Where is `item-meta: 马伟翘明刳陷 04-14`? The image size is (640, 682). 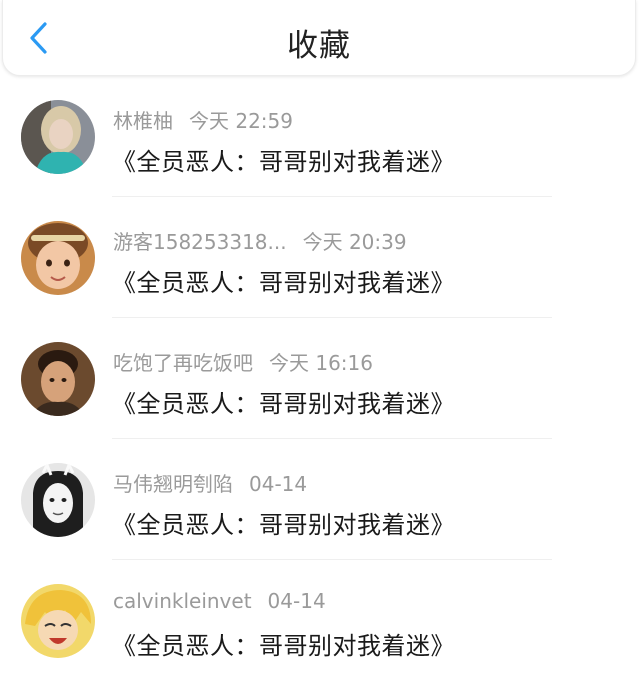
item-meta: 马伟翘明刳陷 04-14 is located at coordinates (210, 482).